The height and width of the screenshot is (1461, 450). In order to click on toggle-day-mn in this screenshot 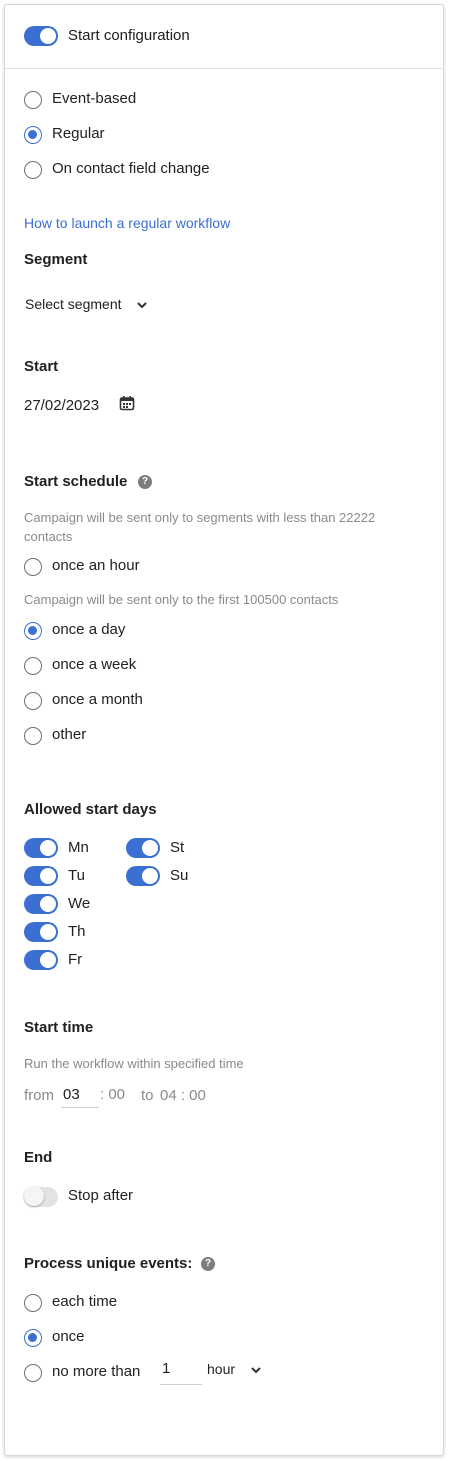, I will do `click(41, 848)`.